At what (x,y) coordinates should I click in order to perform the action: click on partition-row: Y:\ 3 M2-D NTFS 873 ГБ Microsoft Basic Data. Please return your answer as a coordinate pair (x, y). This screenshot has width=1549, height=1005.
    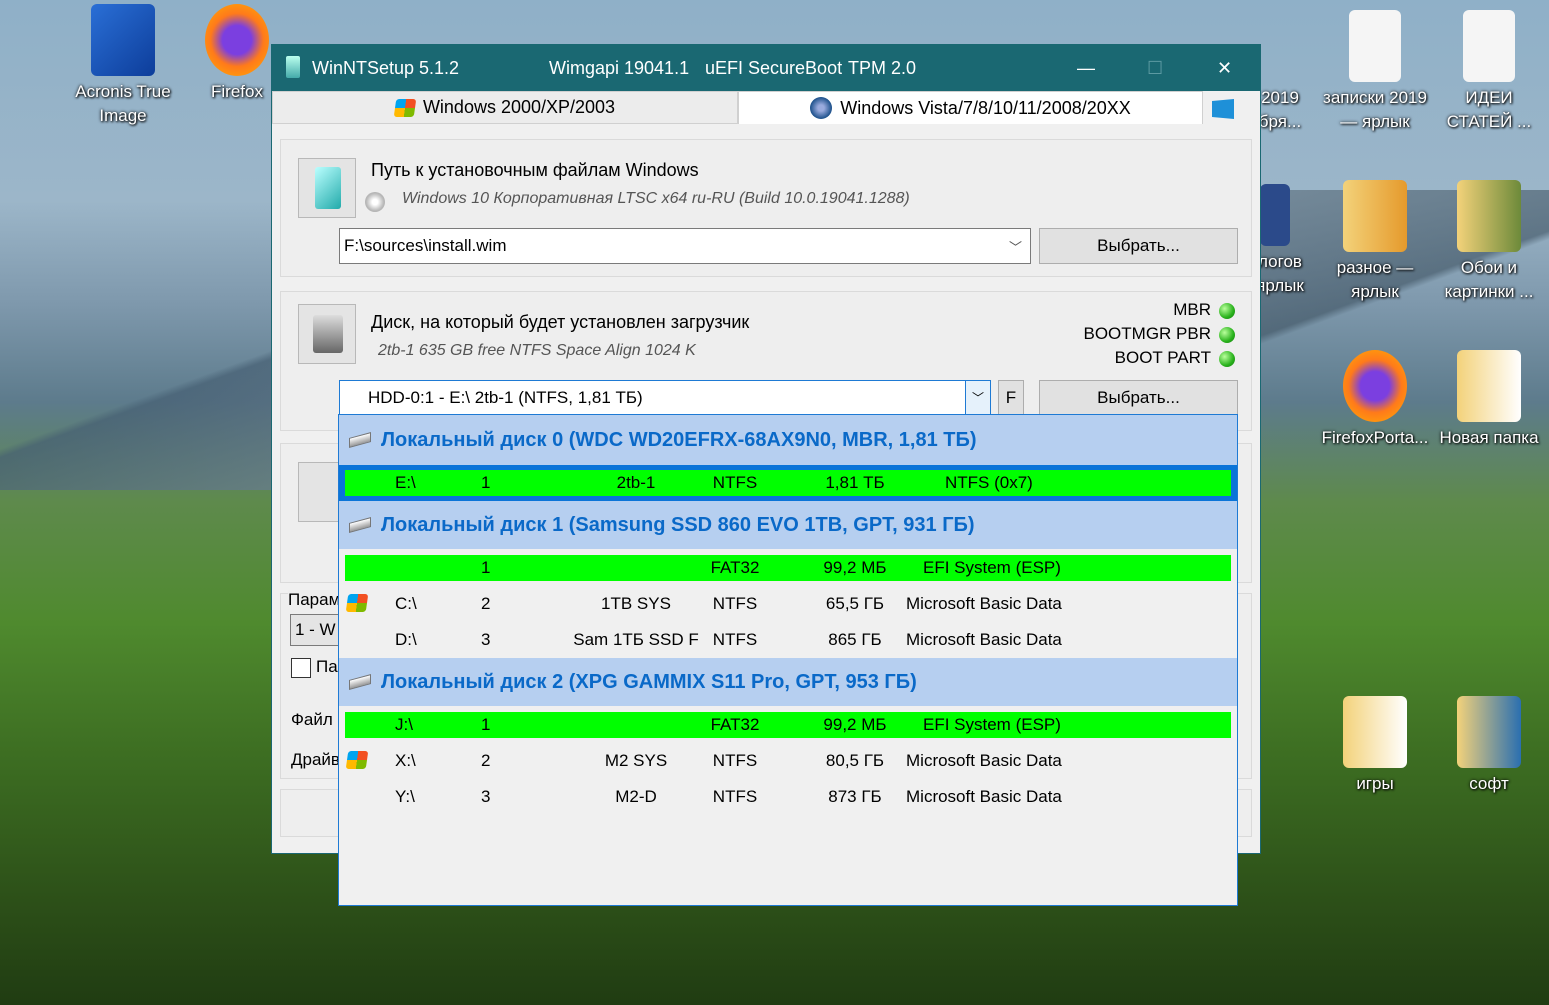
    Looking at the image, I should click on (788, 797).